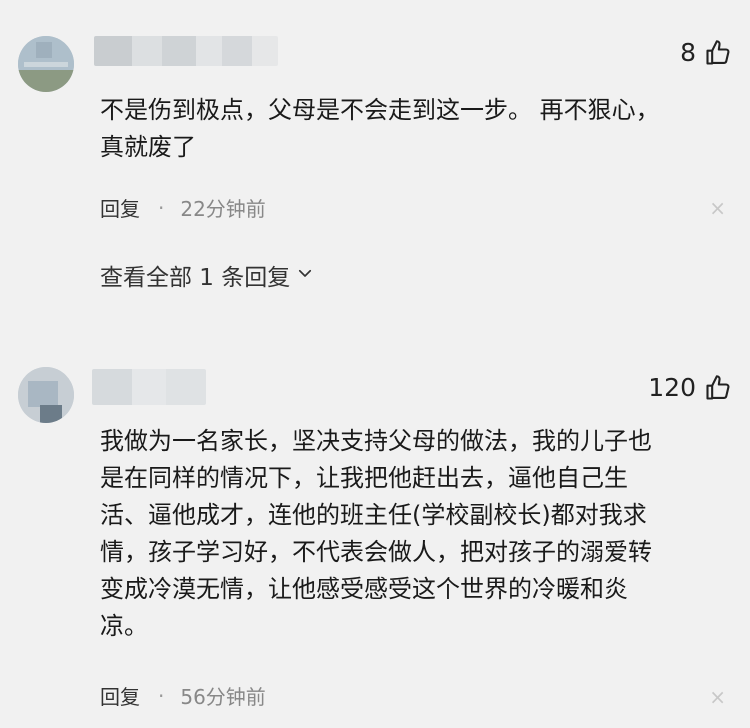  What do you see at coordinates (223, 209) in the screenshot?
I see `comment-time: 22分钟前` at bounding box center [223, 209].